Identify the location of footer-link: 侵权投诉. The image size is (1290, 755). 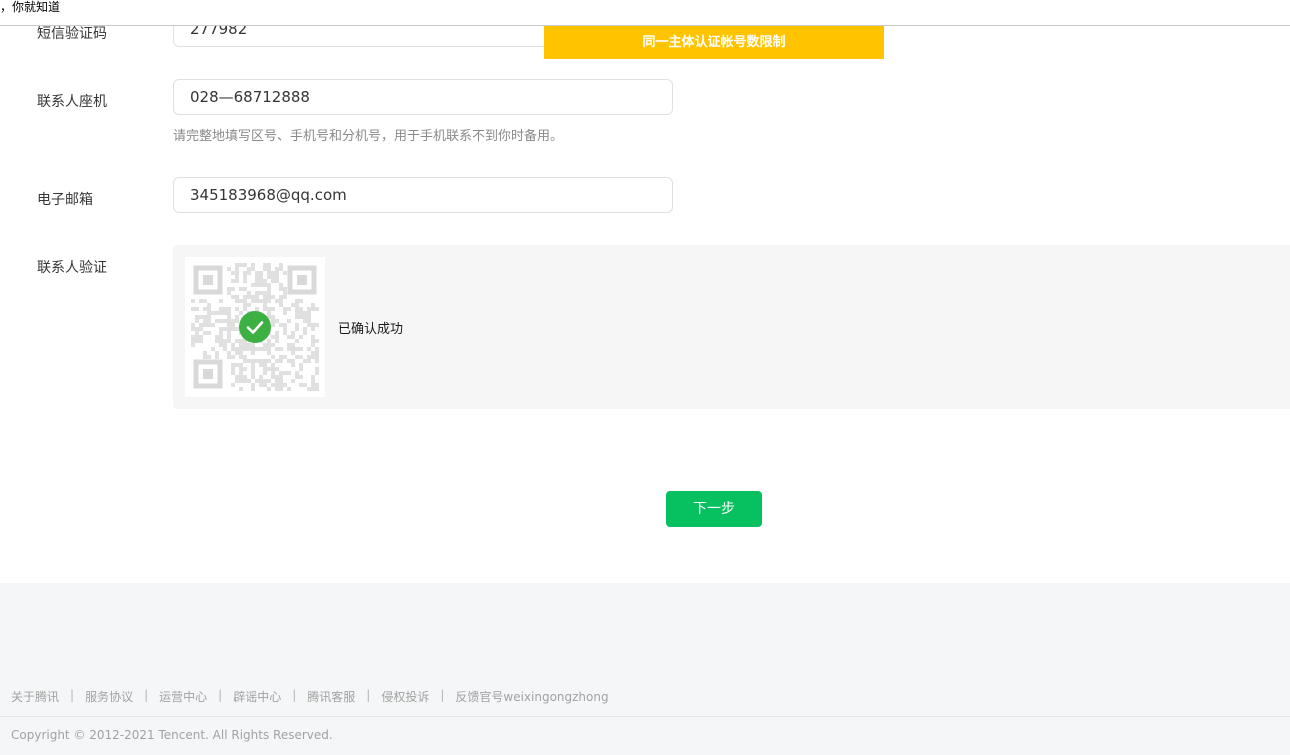
(405, 696).